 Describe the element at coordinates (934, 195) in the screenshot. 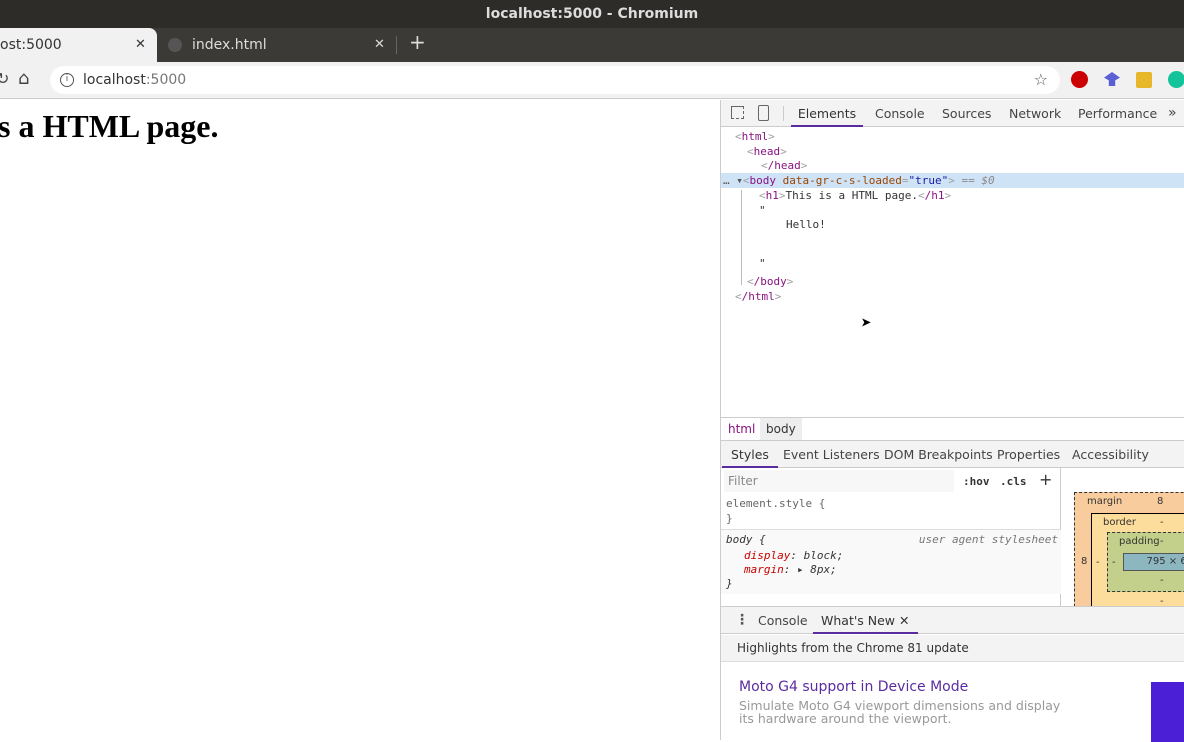

I see `tag-name: /h1` at that location.